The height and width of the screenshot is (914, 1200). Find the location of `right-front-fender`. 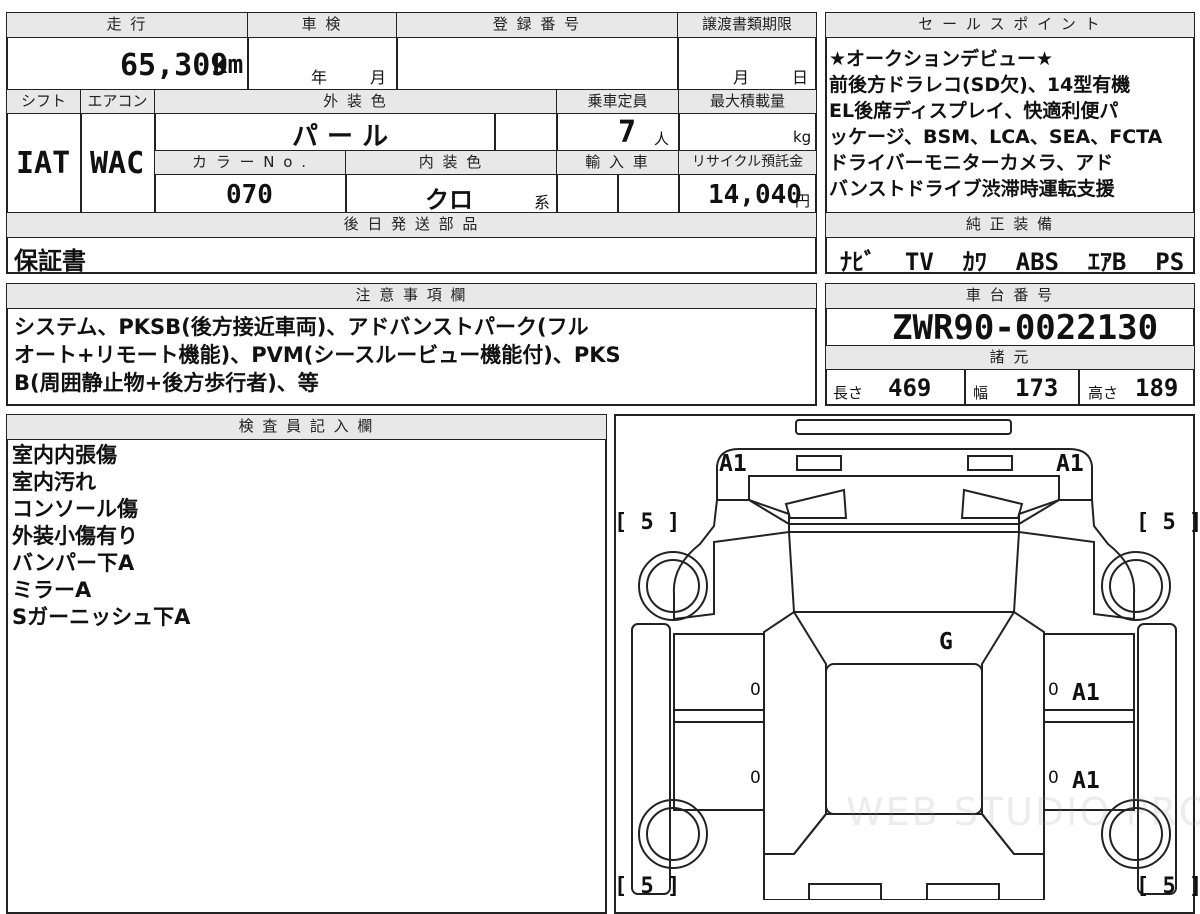

right-front-fender is located at coordinates (1077, 560).